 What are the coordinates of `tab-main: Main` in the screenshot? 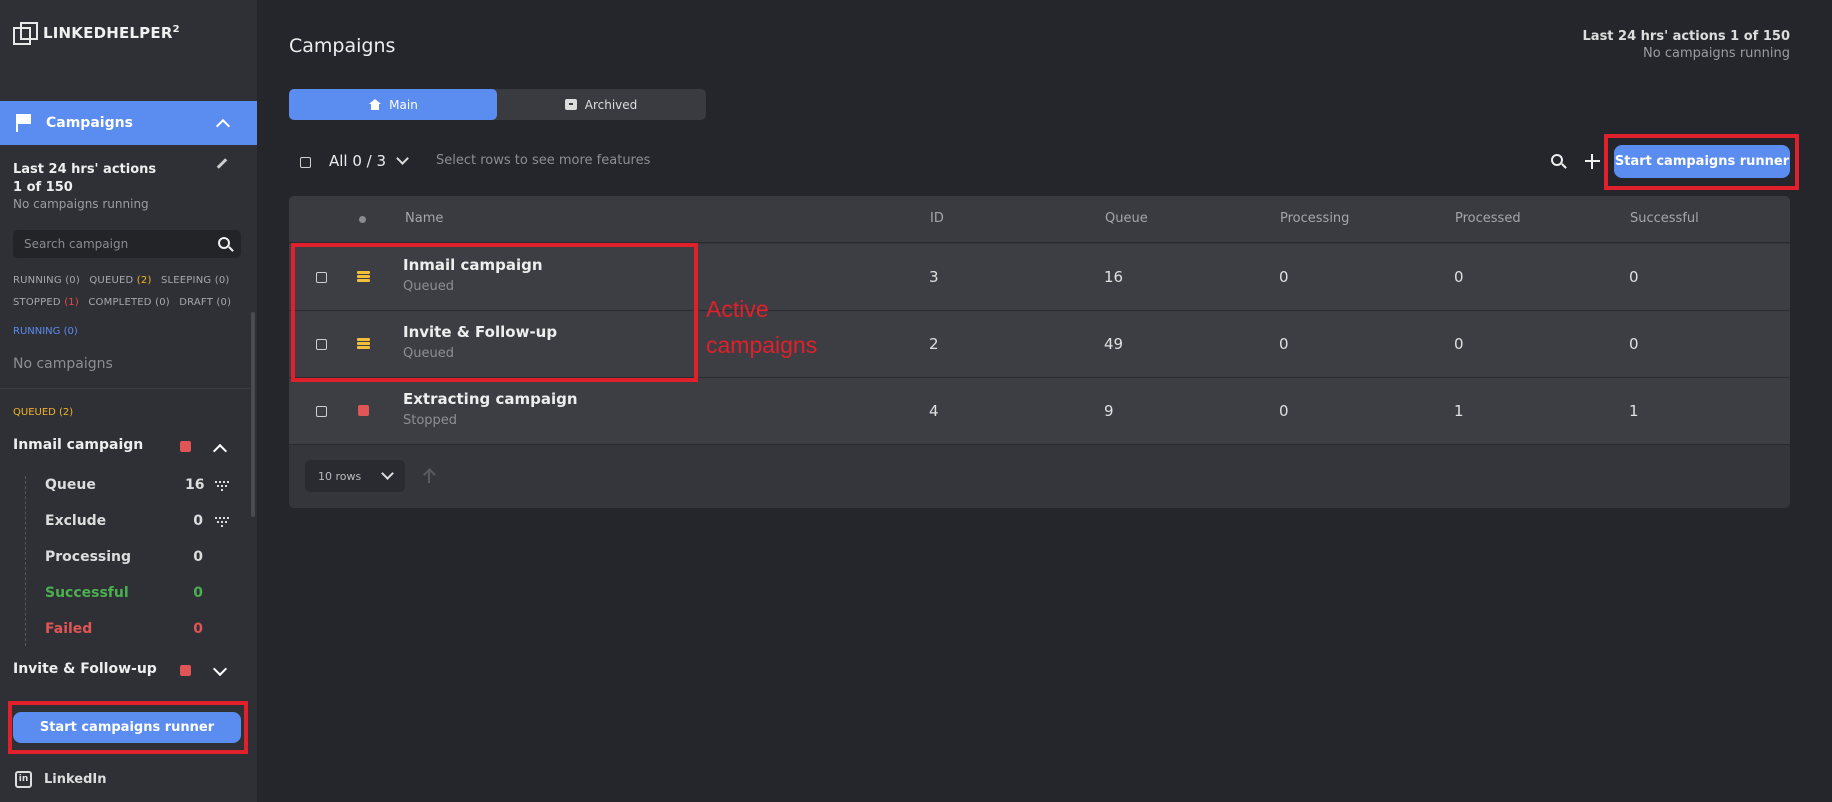 It's located at (393, 104).